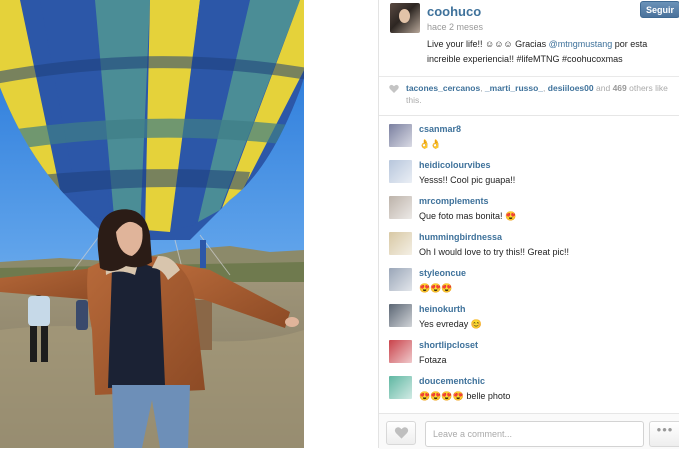  I want to click on caption-text-start: Live your life!! ☺☺☺ Gracias, so click(488, 44).